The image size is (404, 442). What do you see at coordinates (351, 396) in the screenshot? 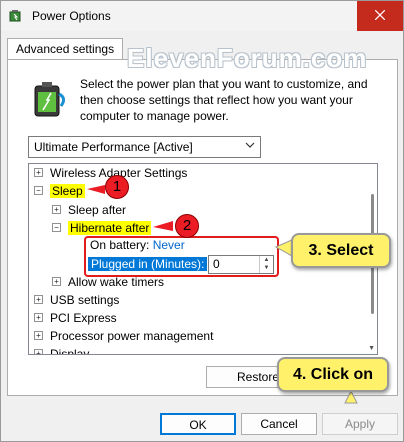
I see `callout4-pointer` at bounding box center [351, 396].